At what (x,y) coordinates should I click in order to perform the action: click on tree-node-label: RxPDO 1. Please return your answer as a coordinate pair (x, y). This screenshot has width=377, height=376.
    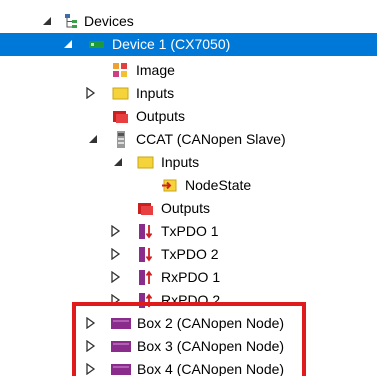
    Looking at the image, I should click on (191, 277).